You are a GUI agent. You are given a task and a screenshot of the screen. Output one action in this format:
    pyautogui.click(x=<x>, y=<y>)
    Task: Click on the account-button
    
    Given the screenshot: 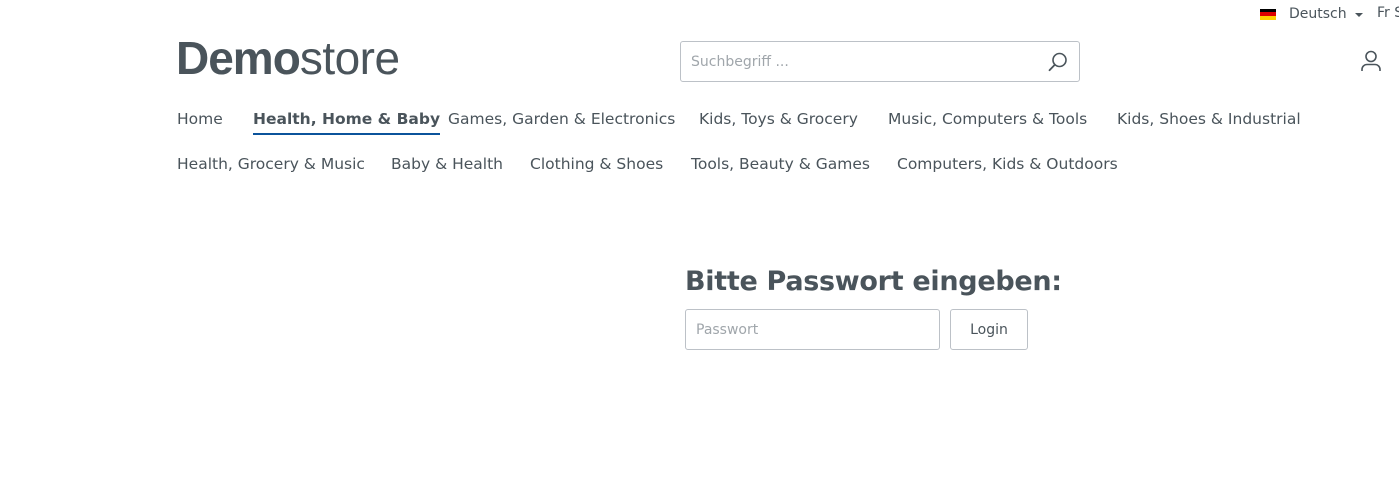 What is the action you would take?
    pyautogui.click(x=1371, y=61)
    